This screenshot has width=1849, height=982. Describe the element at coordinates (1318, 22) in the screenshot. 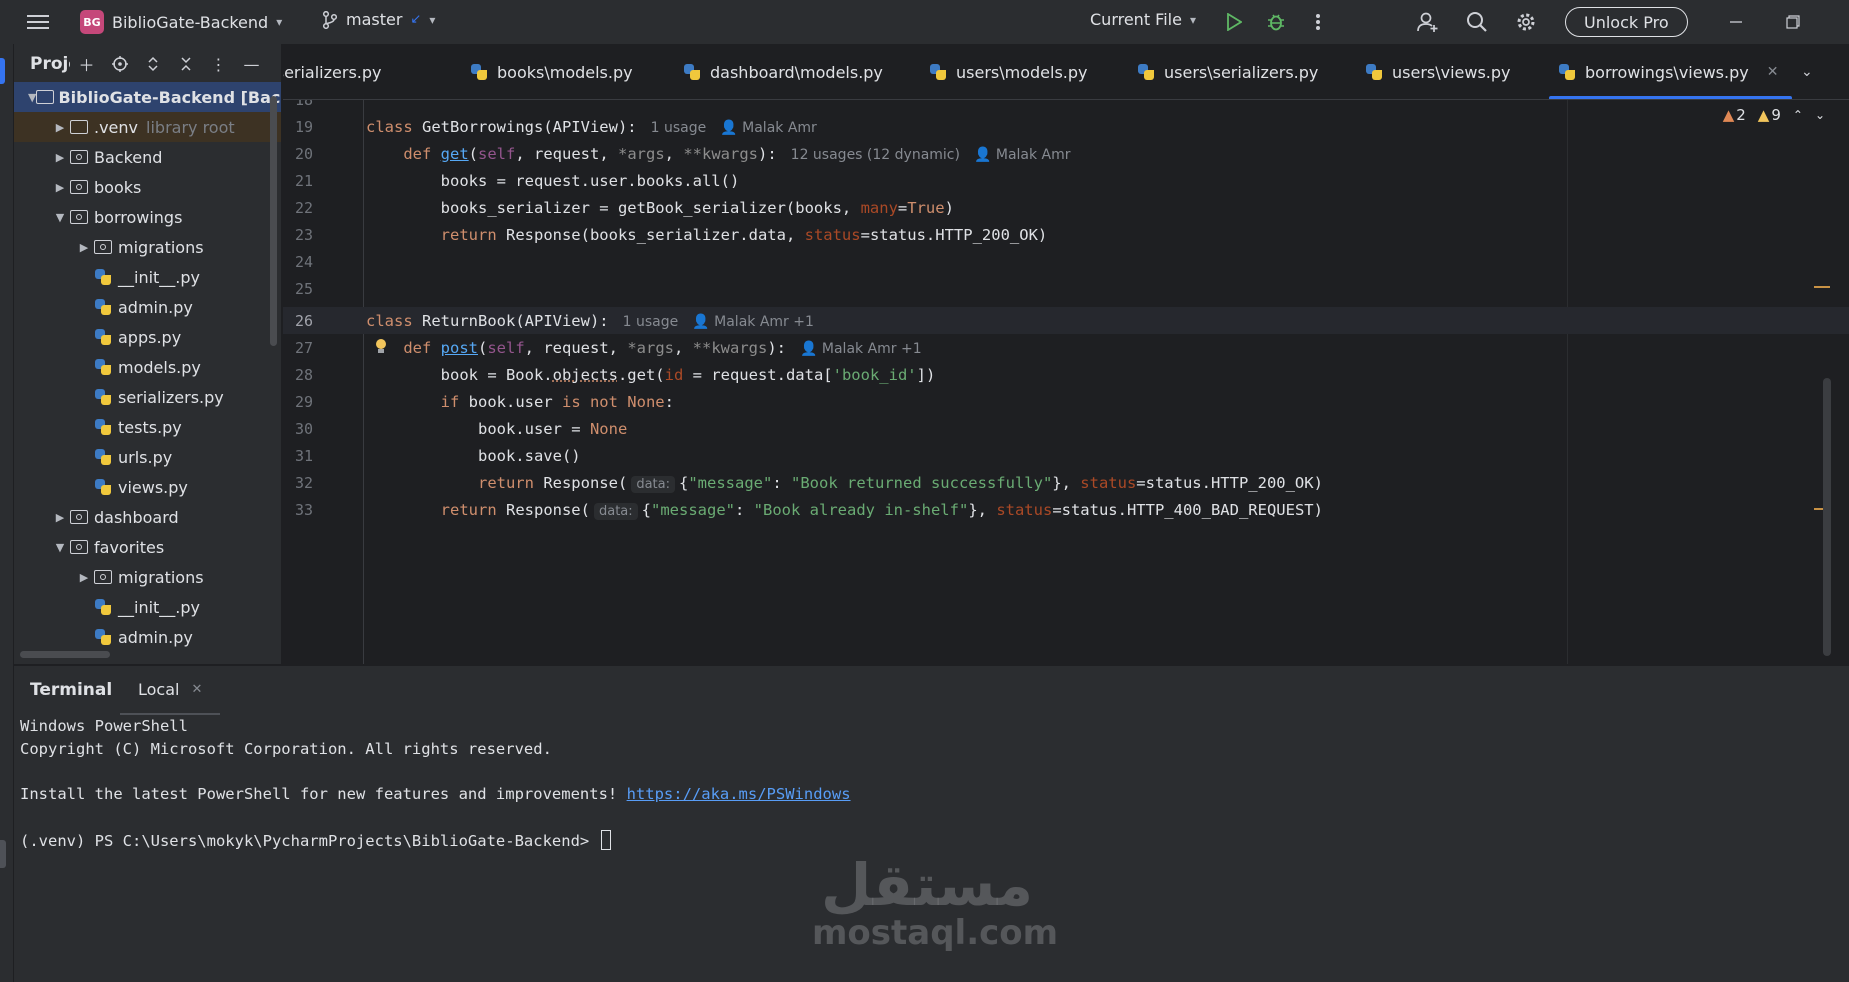

I see `more-actions-icon` at that location.